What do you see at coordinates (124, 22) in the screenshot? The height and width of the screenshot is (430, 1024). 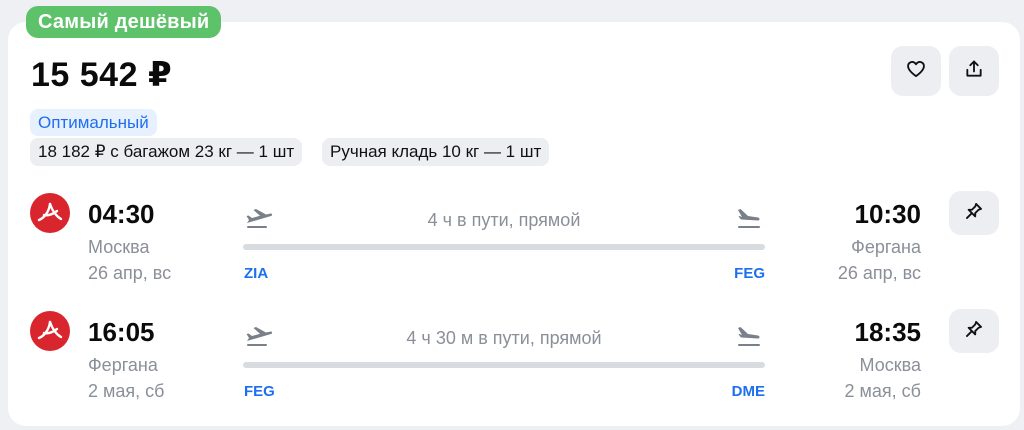 I see `cheapest-badge: Самый дешёвый` at bounding box center [124, 22].